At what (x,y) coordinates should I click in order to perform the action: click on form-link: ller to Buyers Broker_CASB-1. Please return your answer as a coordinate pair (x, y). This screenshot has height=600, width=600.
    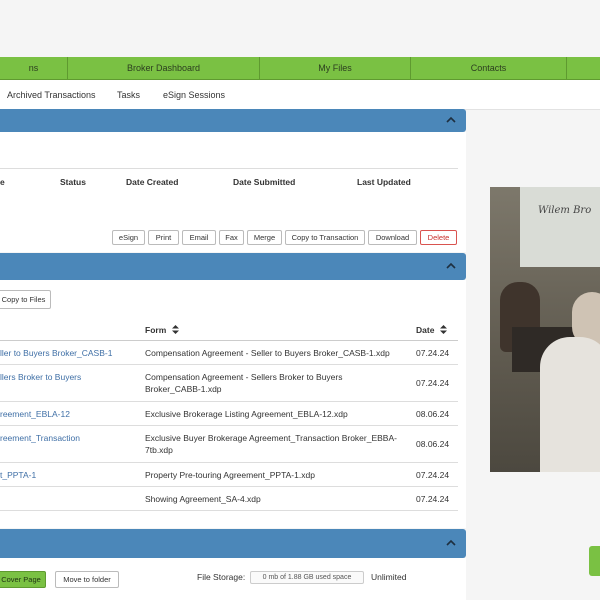
    Looking at the image, I should click on (56, 353).